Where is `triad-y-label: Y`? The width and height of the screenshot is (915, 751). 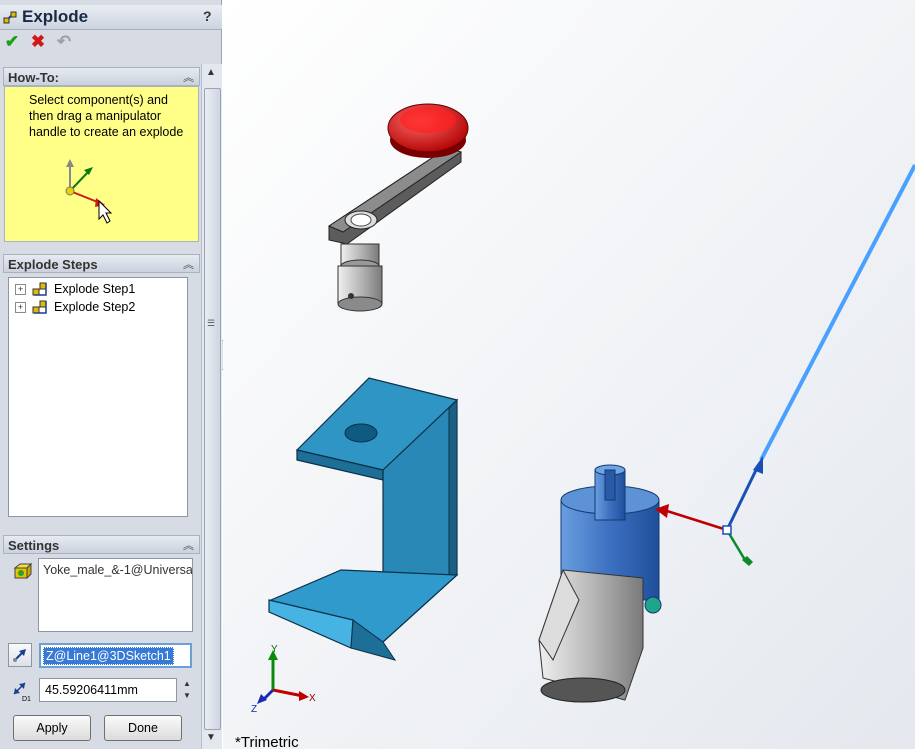 triad-y-label: Y is located at coordinates (274, 649).